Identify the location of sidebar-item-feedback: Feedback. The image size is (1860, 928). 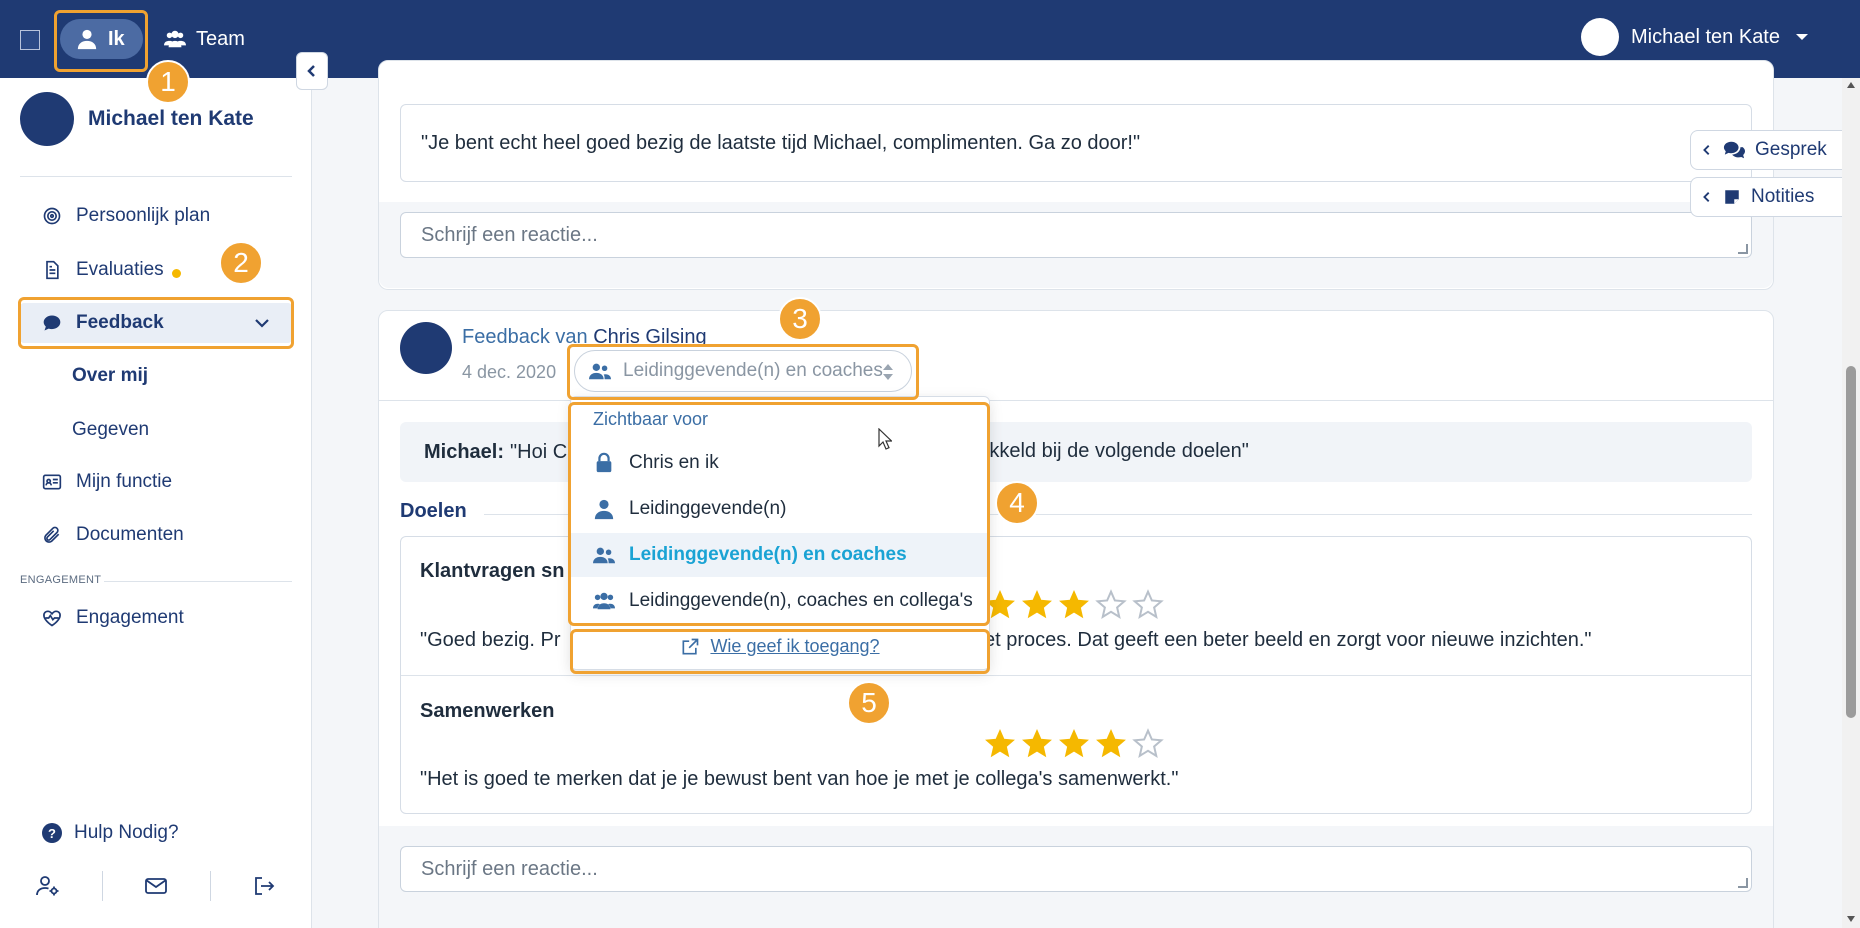
(156, 323).